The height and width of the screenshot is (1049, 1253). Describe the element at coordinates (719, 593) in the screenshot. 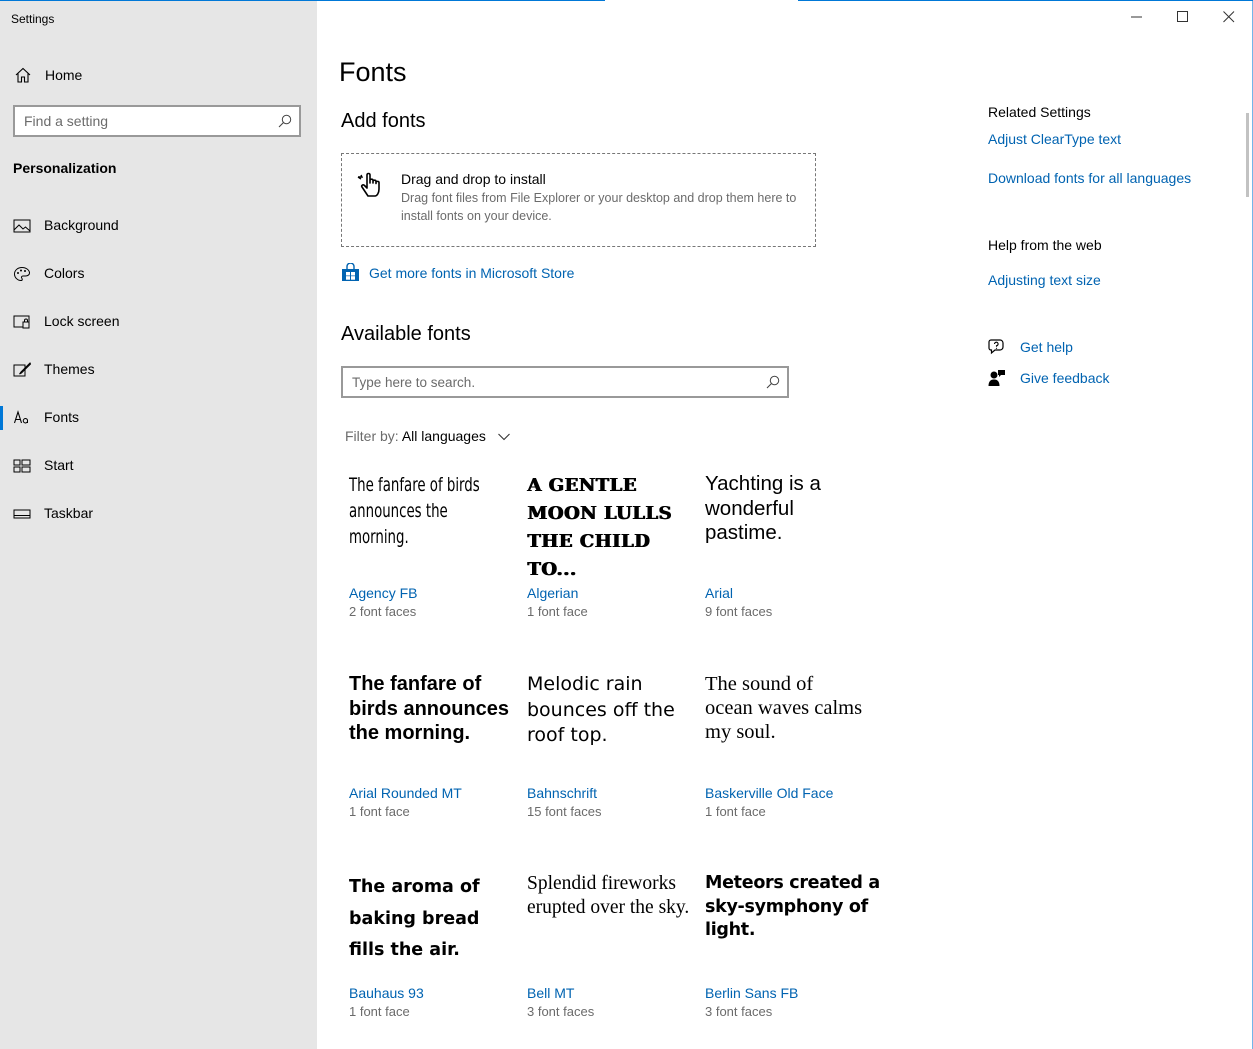

I see `font-name: Arial` at that location.